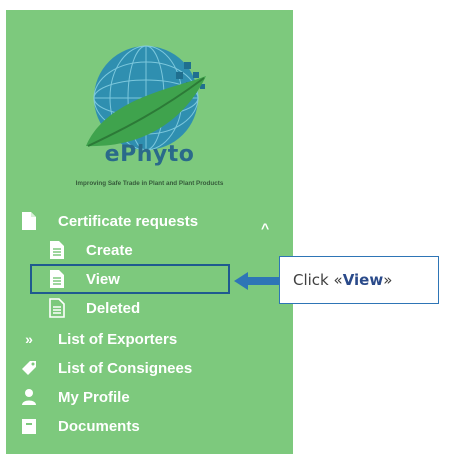 The image size is (452, 454). Describe the element at coordinates (29, 397) in the screenshot. I see `user-icon` at that location.